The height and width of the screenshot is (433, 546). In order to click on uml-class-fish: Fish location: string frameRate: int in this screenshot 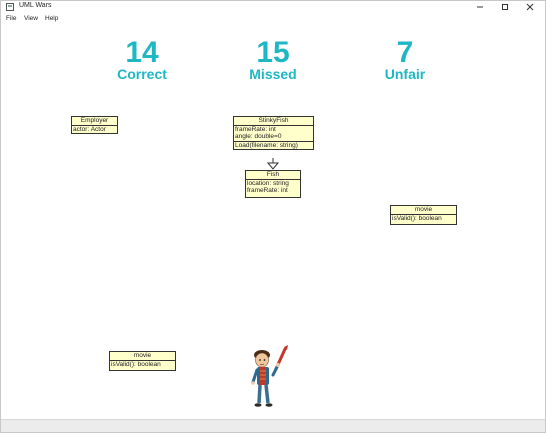, I will do `click(273, 184)`.